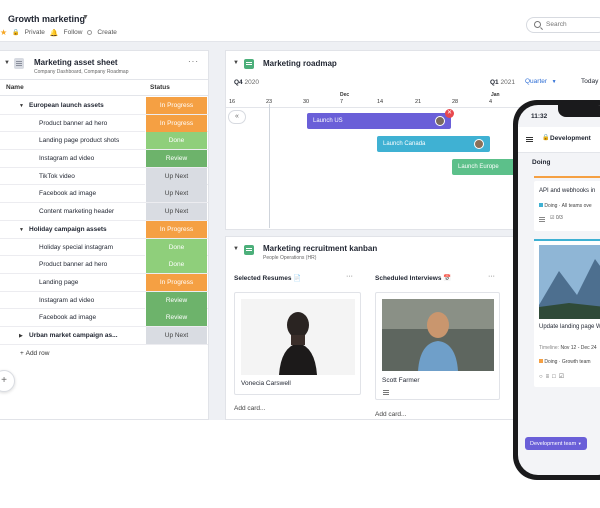 This screenshot has height=508, width=600. Describe the element at coordinates (104, 318) in the screenshot. I see `table-row: Facebook ad image Review` at that location.